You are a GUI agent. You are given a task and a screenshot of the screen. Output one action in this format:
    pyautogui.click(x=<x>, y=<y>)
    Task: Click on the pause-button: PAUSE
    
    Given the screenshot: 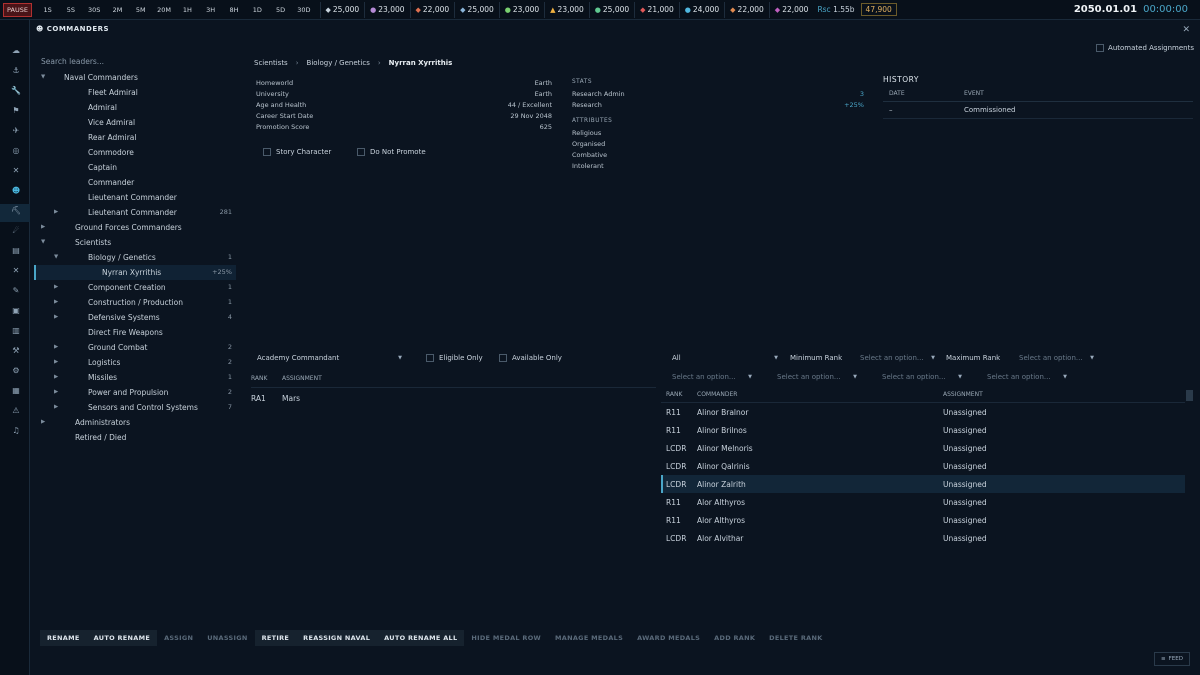 What is the action you would take?
    pyautogui.click(x=17, y=9)
    